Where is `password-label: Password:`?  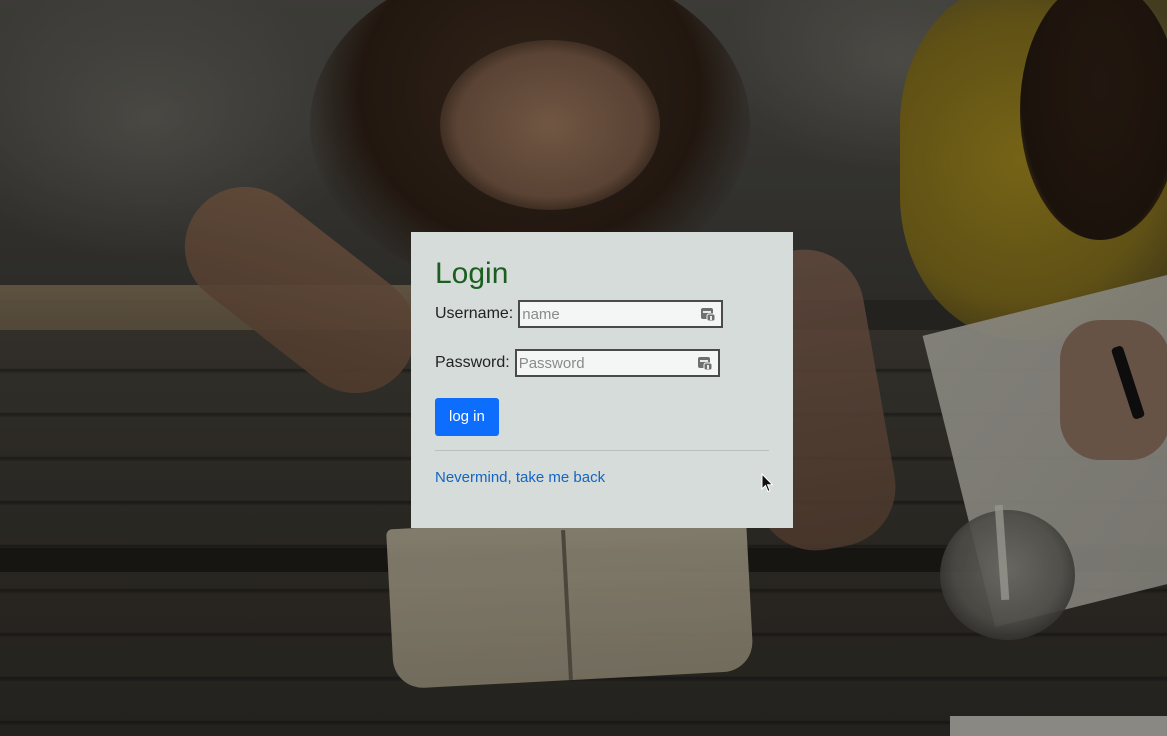 password-label: Password: is located at coordinates (472, 362).